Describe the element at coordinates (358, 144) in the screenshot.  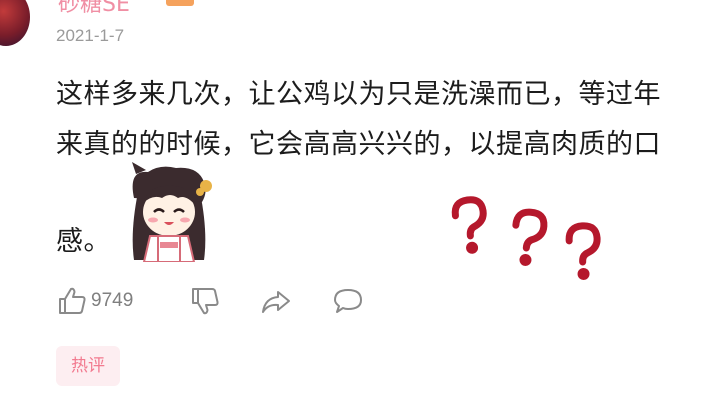
I see `comment-text-line-2: 来真的的时候，它会高高兴兴的，以提高肉质的口` at that location.